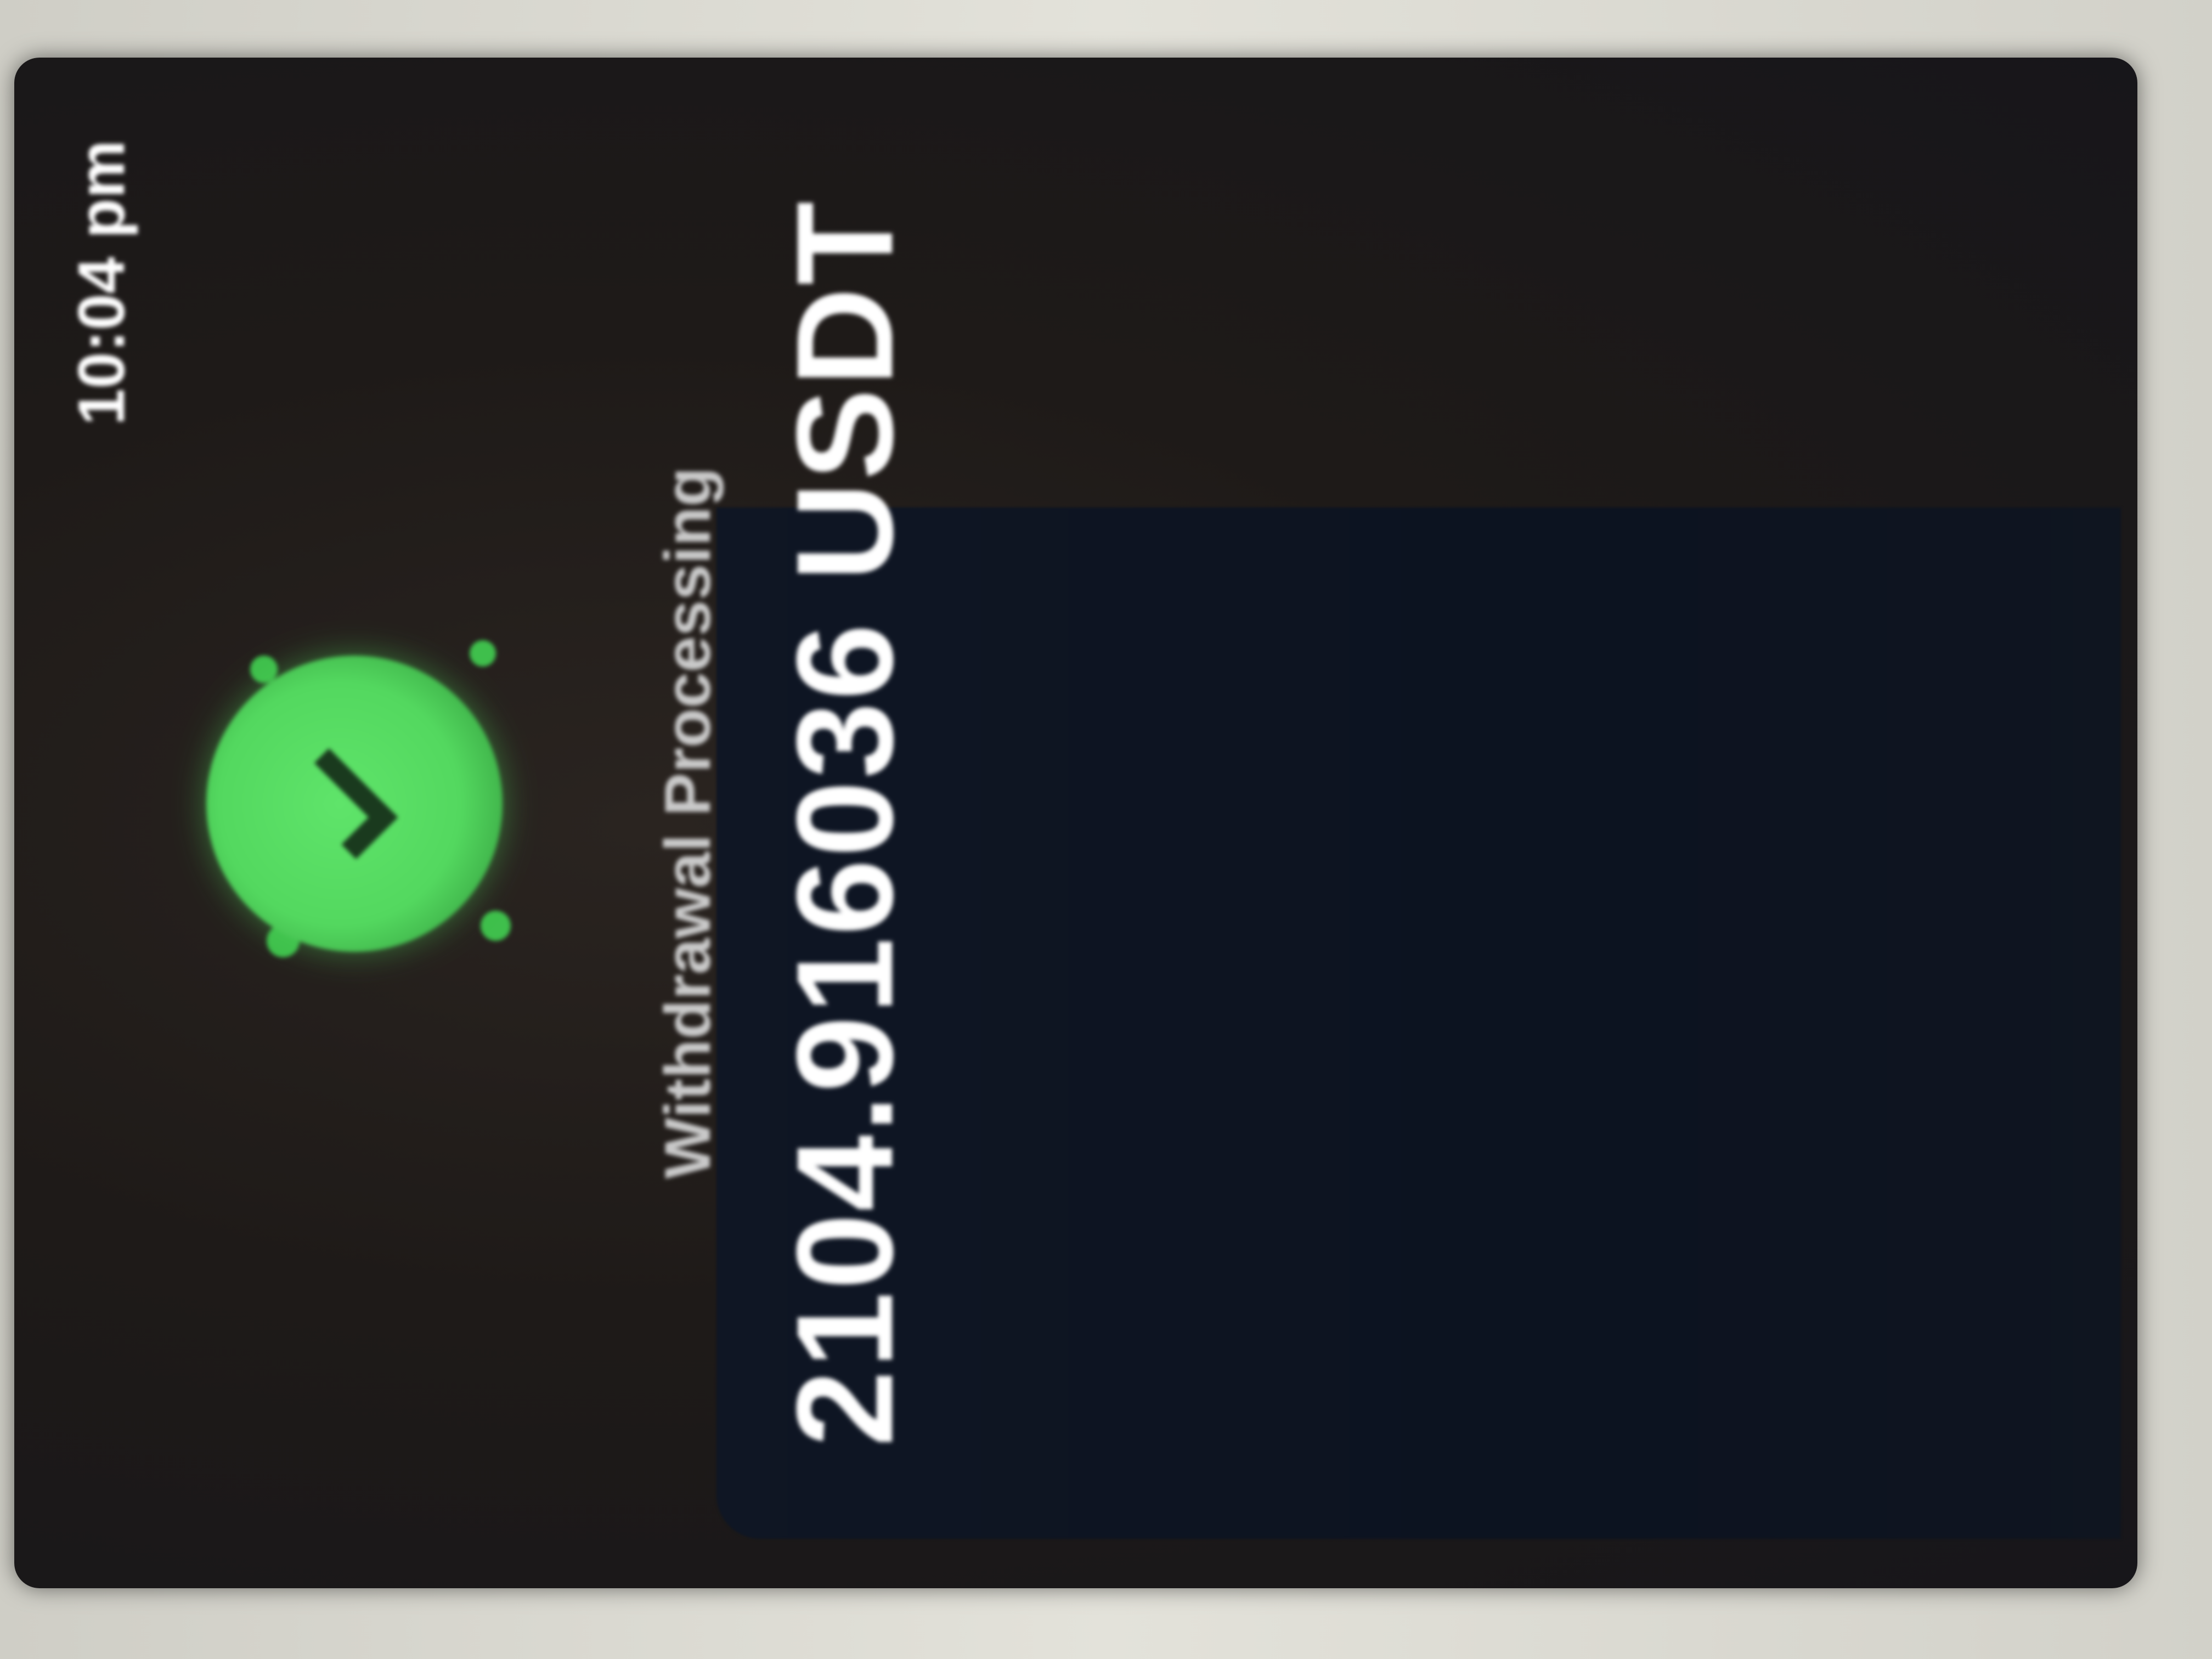 This screenshot has height=1659, width=2212. What do you see at coordinates (845, 823) in the screenshot?
I see `withdrawal-amount: 2104.916036 USDT` at bounding box center [845, 823].